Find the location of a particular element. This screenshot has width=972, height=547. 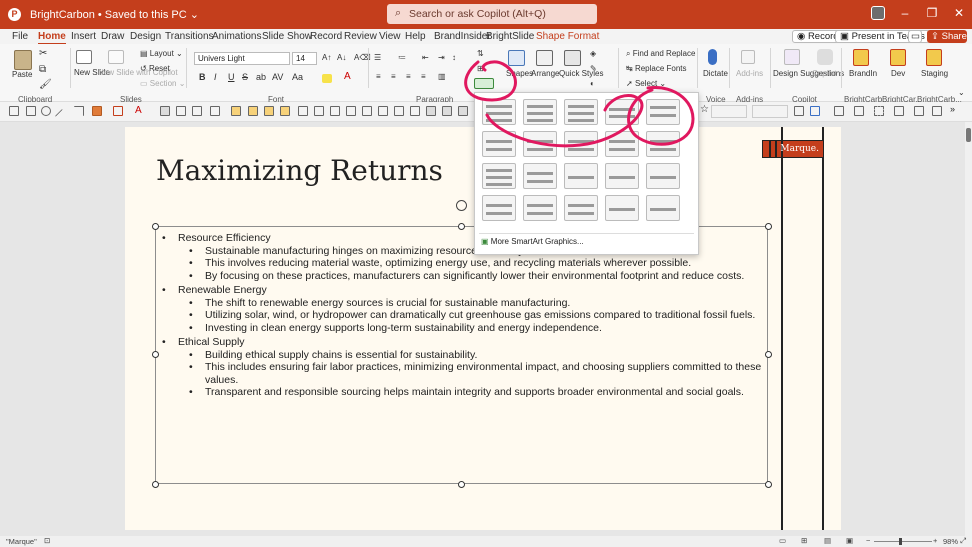

smartart-radial is located at coordinates (663, 144).